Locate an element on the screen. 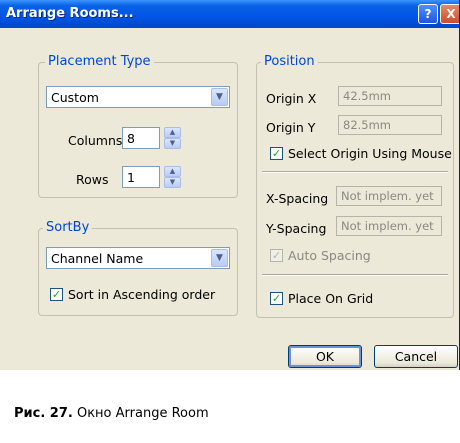 The height and width of the screenshot is (443, 460). x-spacing-field: Not implem. yet is located at coordinates (389, 196).